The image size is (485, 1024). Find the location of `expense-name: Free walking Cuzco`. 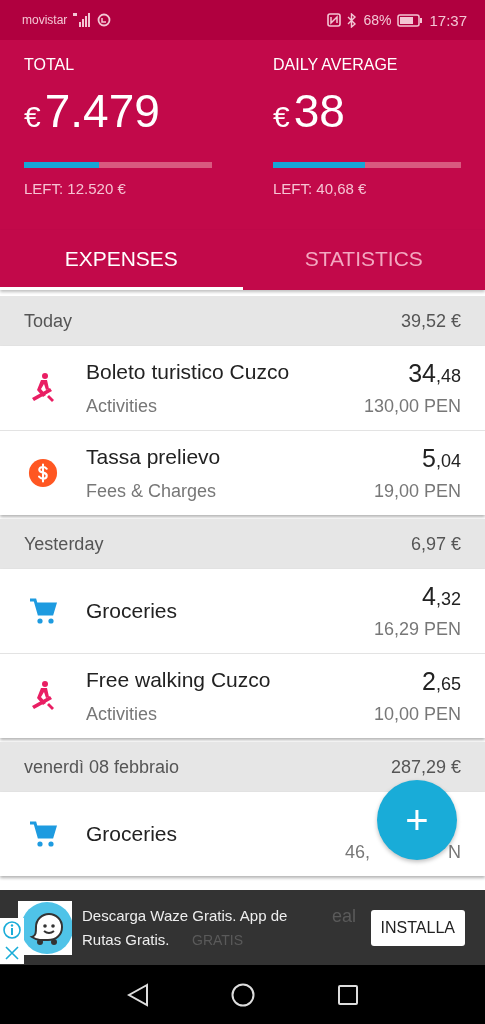

expense-name: Free walking Cuzco is located at coordinates (179, 679).